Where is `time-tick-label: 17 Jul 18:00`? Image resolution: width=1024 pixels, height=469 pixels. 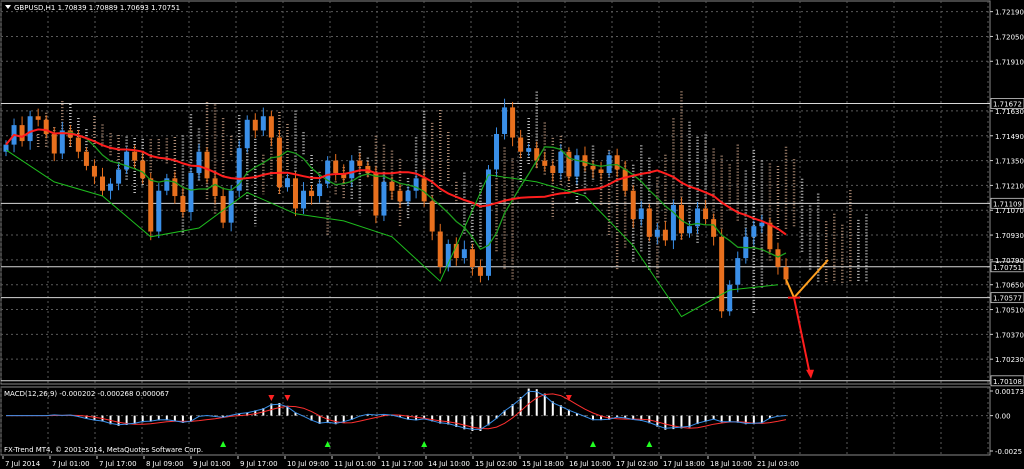 time-tick-label: 17 Jul 18:00 is located at coordinates (684, 464).